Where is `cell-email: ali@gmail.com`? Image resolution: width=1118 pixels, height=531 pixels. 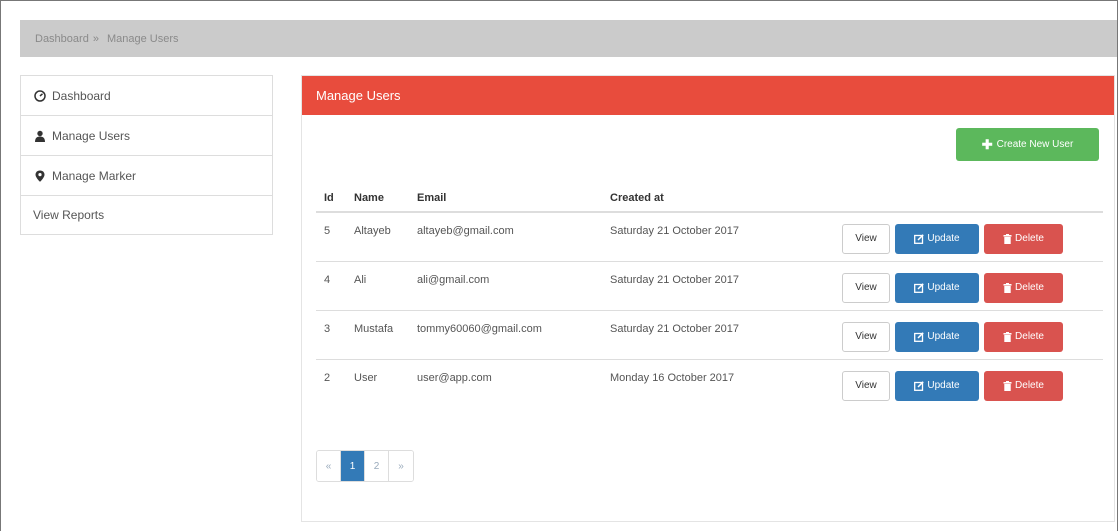 cell-email: ali@gmail.com is located at coordinates (505, 285).